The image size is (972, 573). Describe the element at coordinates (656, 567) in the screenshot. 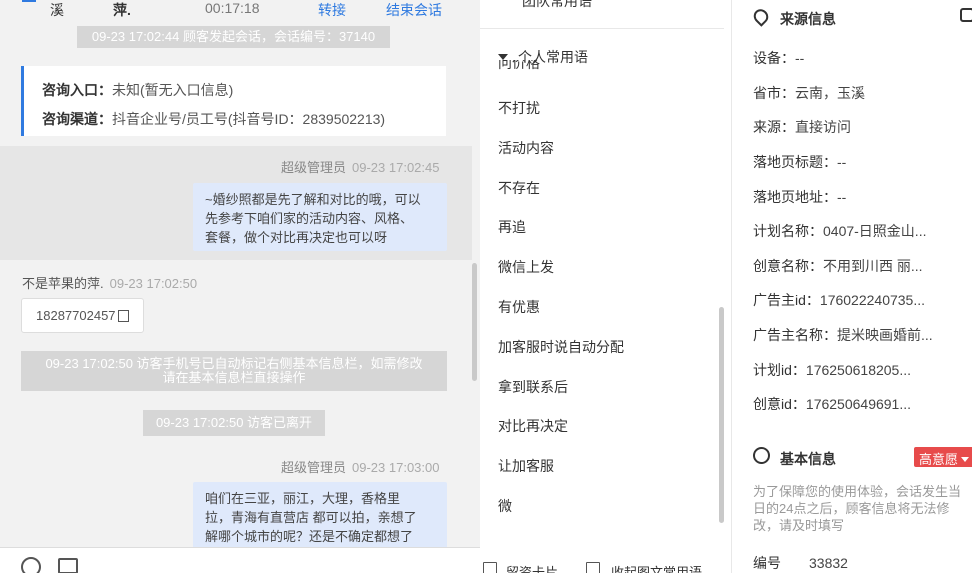

I see `collapse-phrases-button: 收起图文常用语` at that location.